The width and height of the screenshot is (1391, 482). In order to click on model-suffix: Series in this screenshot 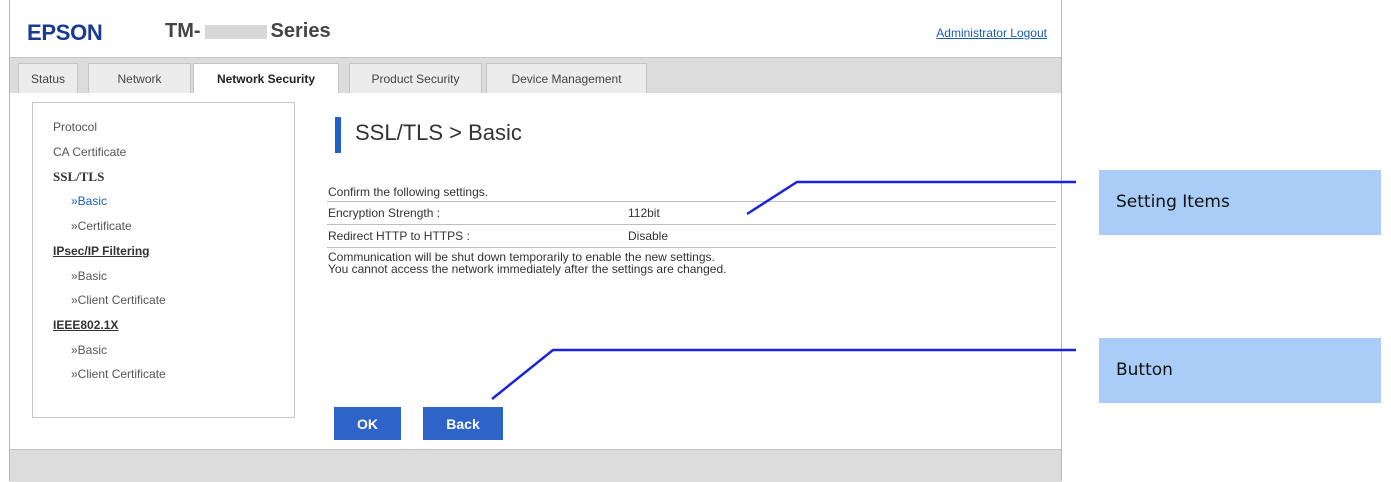, I will do `click(300, 31)`.